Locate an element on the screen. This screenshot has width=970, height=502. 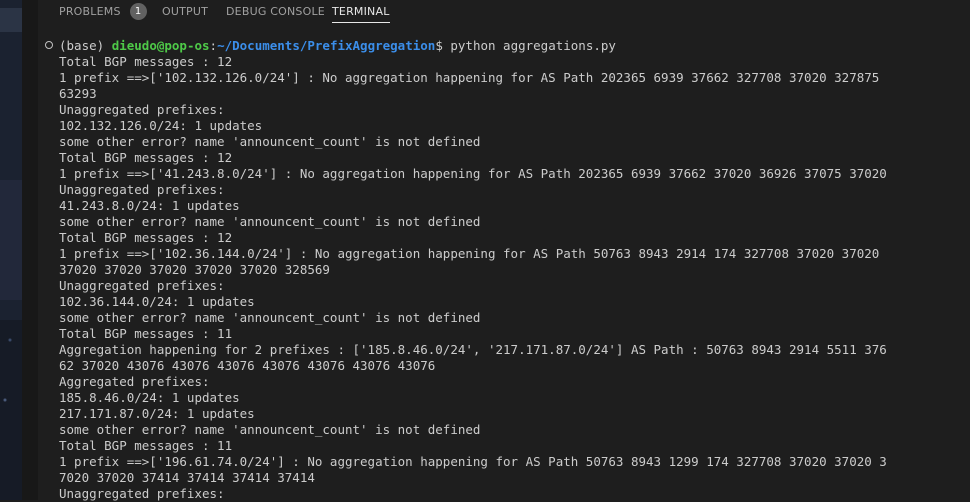
tab-problems: PROBLEMS 1 is located at coordinates (103, 11).